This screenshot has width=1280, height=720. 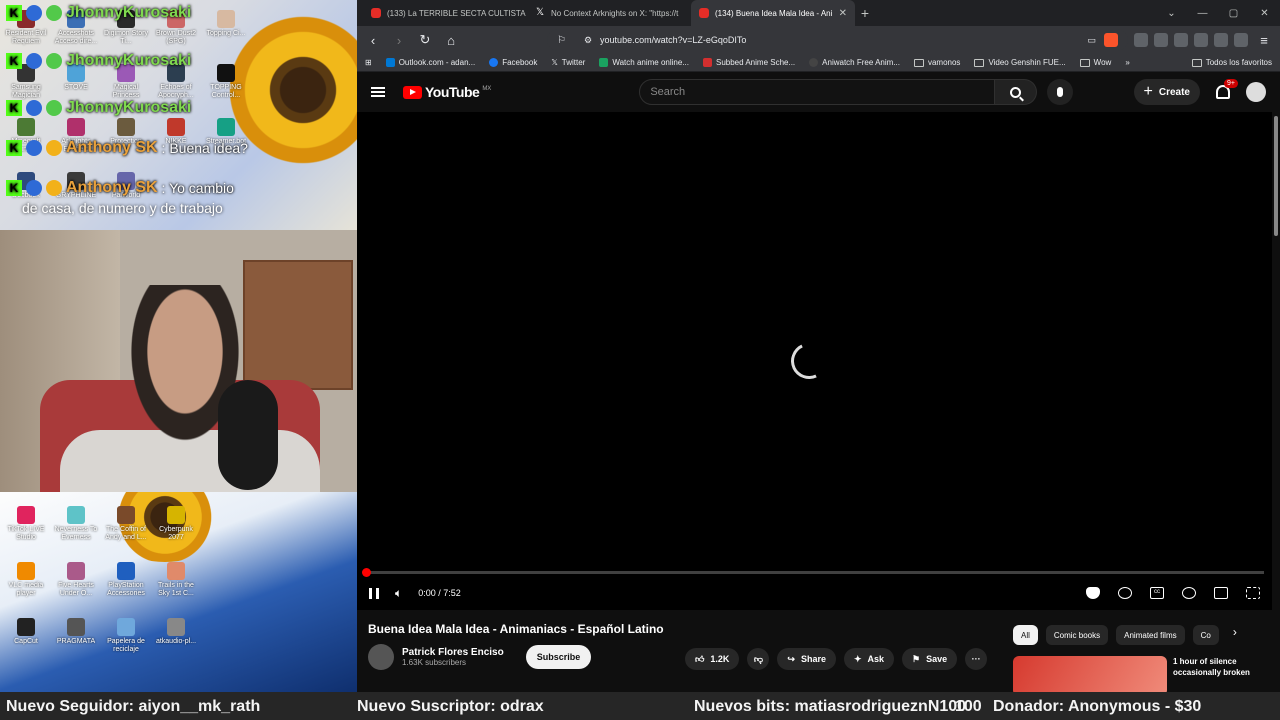 I want to click on bookmark-twitter: 𝕏 Twitter, so click(x=568, y=62).